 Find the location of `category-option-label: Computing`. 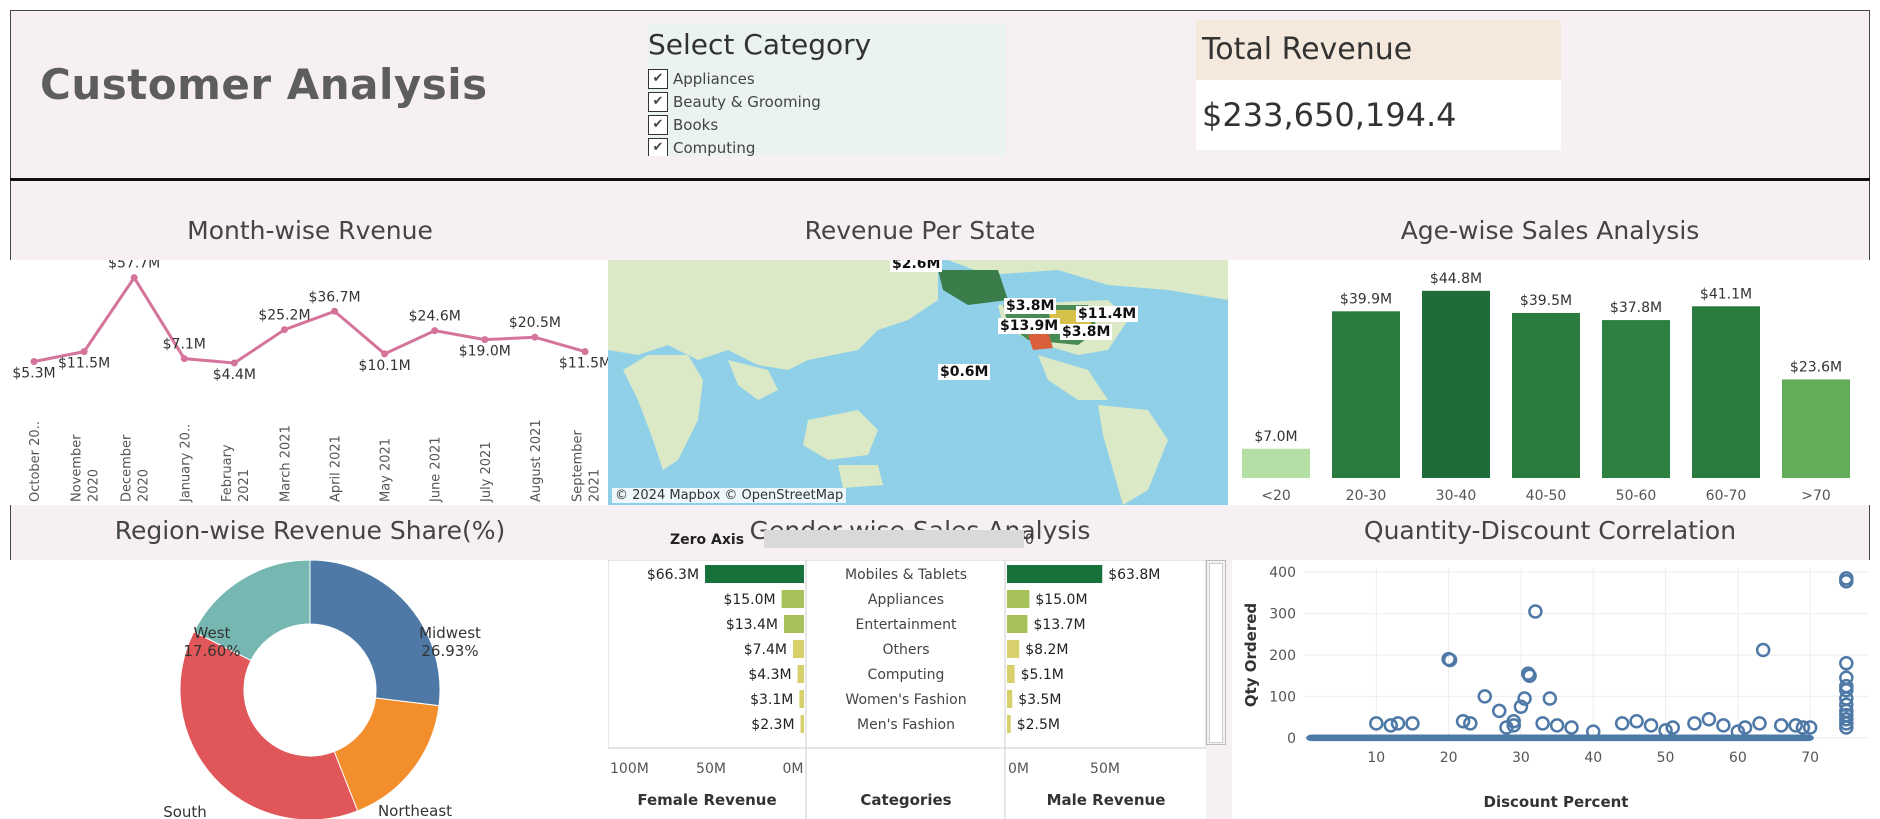

category-option-label: Computing is located at coordinates (714, 147).